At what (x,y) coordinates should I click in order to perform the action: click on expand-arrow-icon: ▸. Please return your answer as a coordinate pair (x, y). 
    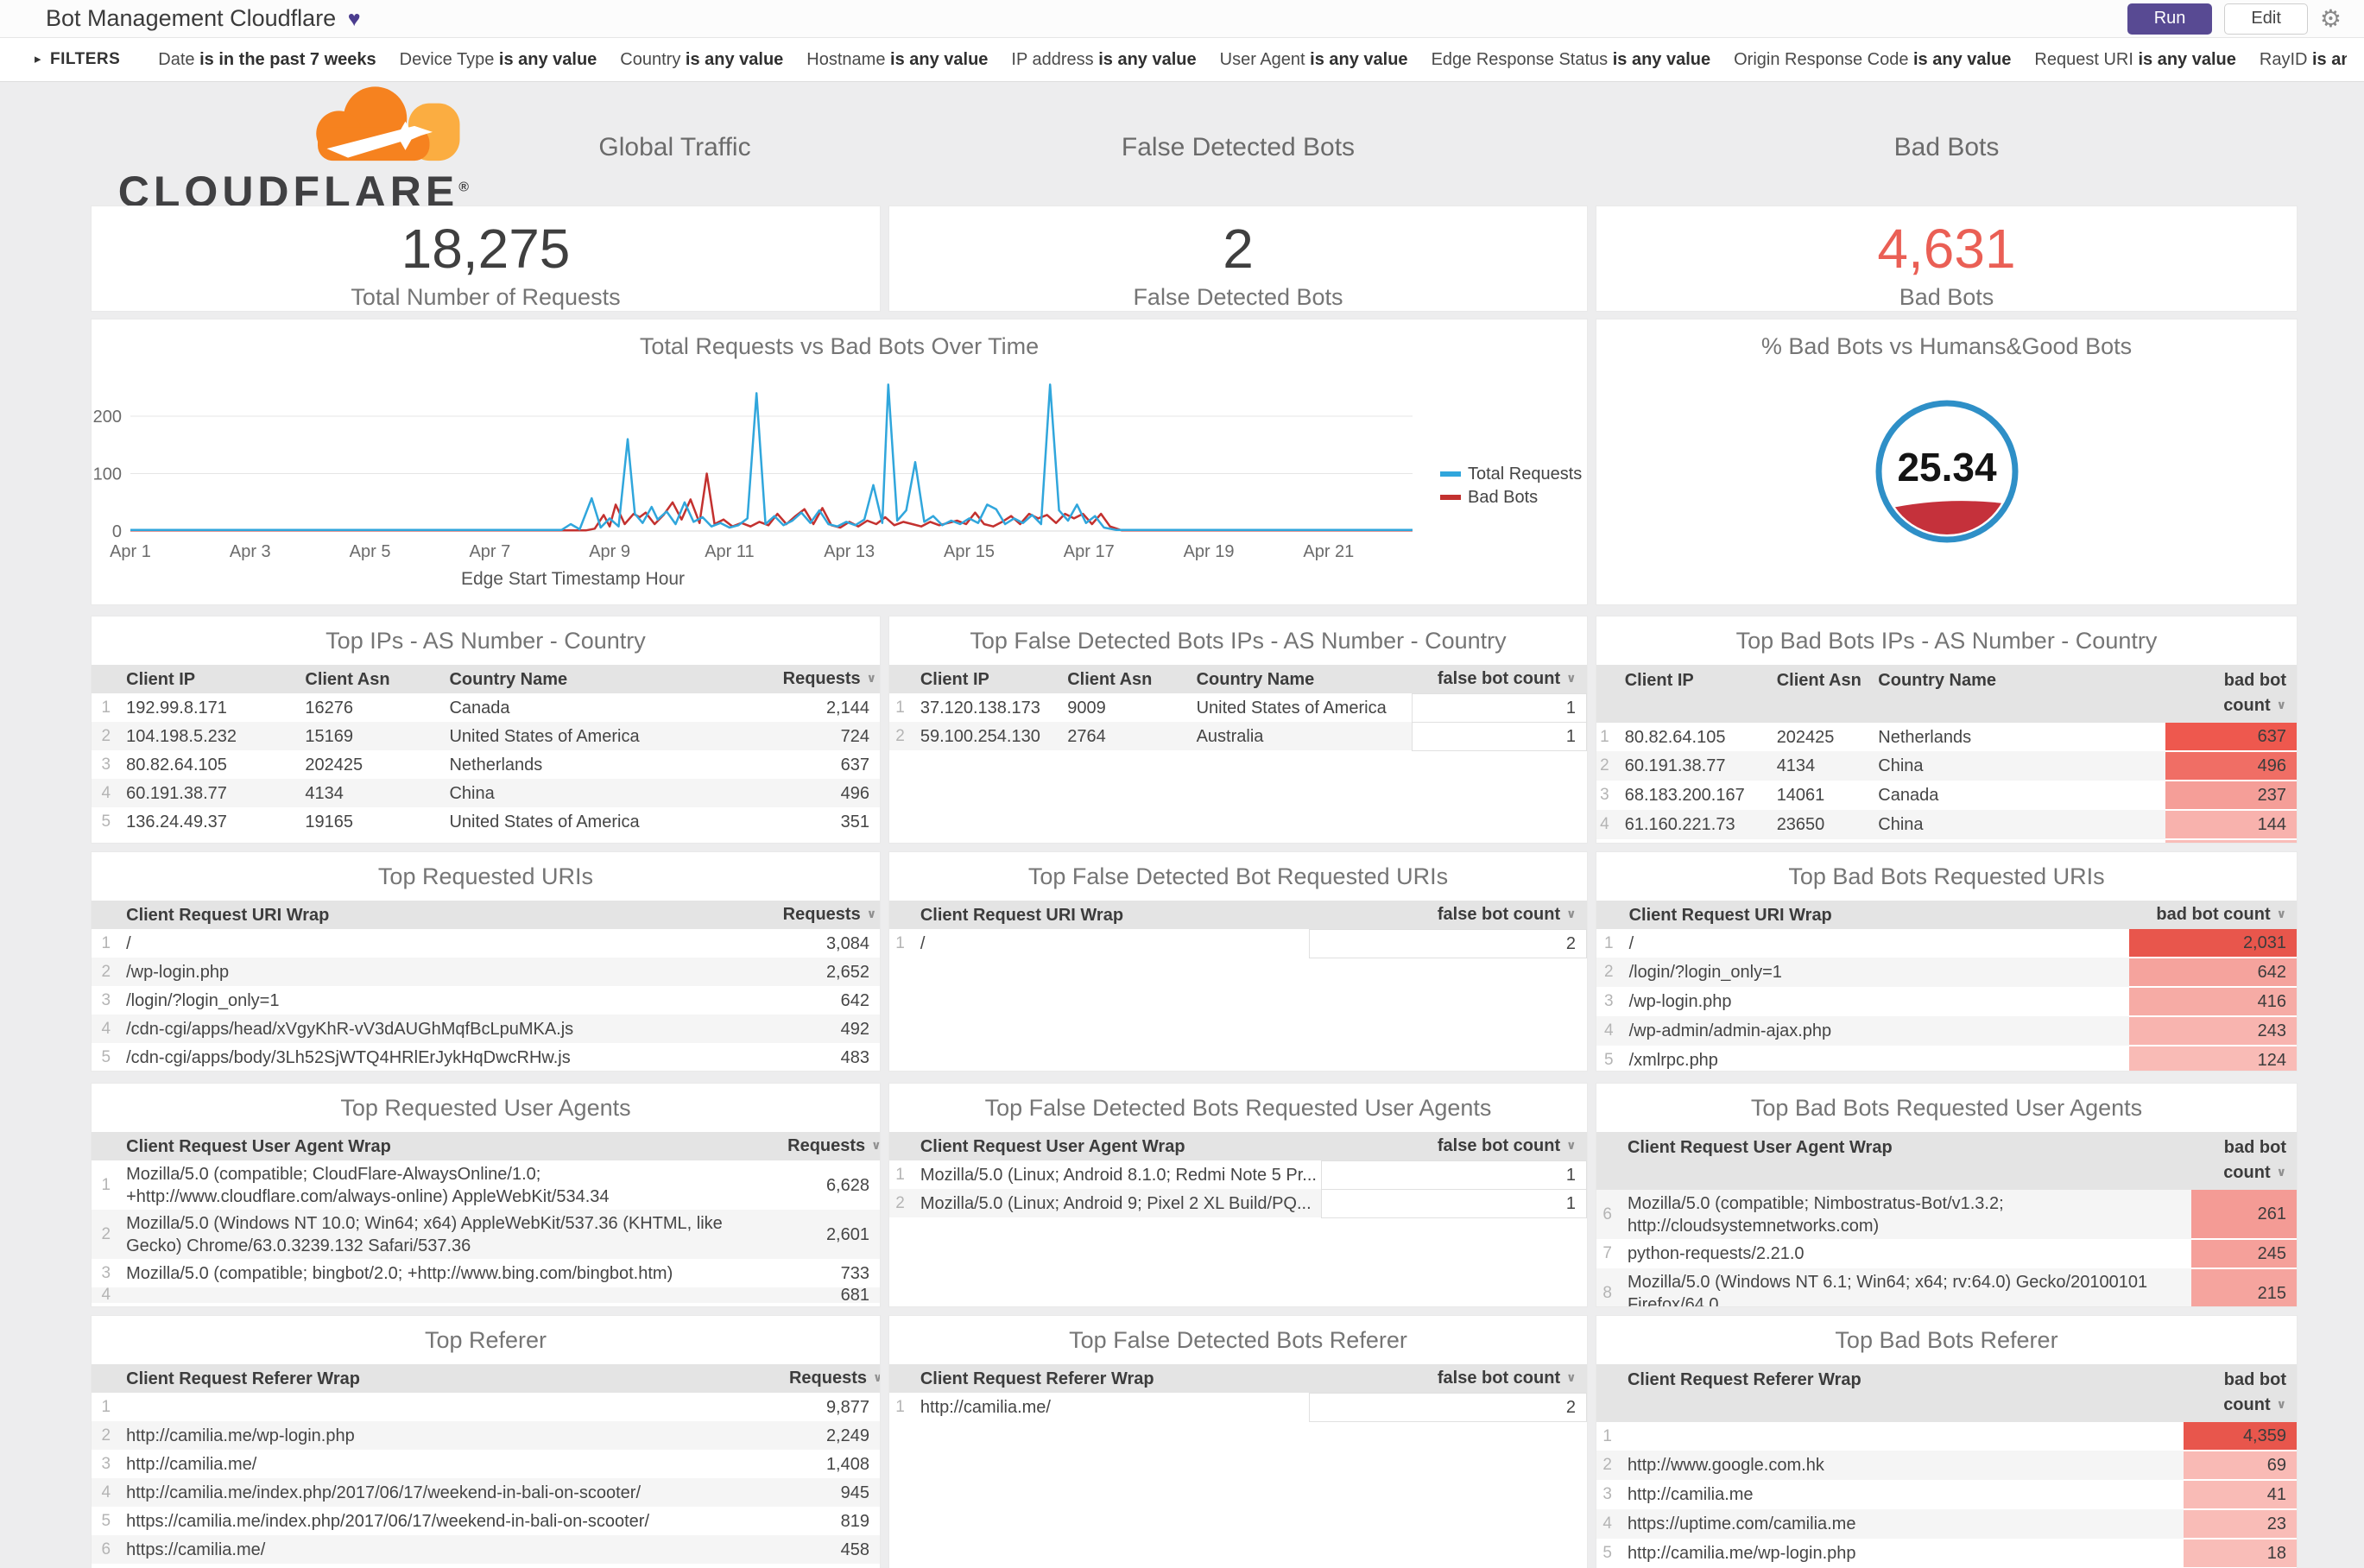
    Looking at the image, I should click on (38, 59).